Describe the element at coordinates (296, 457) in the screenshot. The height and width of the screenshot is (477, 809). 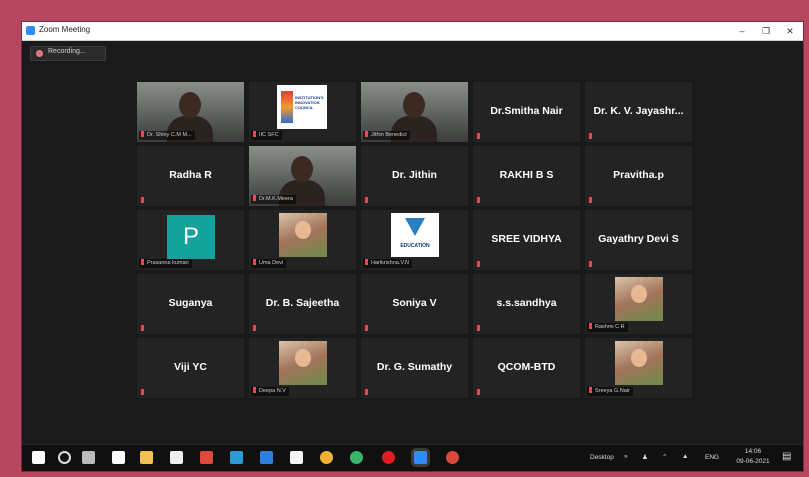
I see `word-icon` at that location.